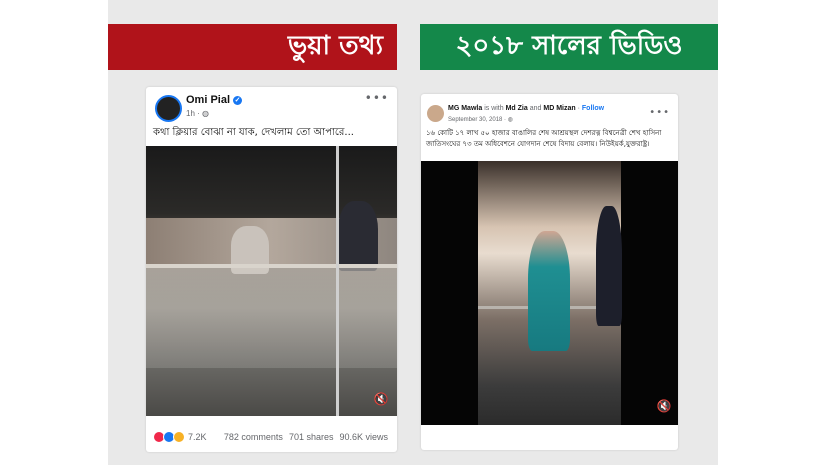 The width and height of the screenshot is (825, 465). What do you see at coordinates (271, 318) in the screenshot?
I see `video-balcony-glass` at bounding box center [271, 318].